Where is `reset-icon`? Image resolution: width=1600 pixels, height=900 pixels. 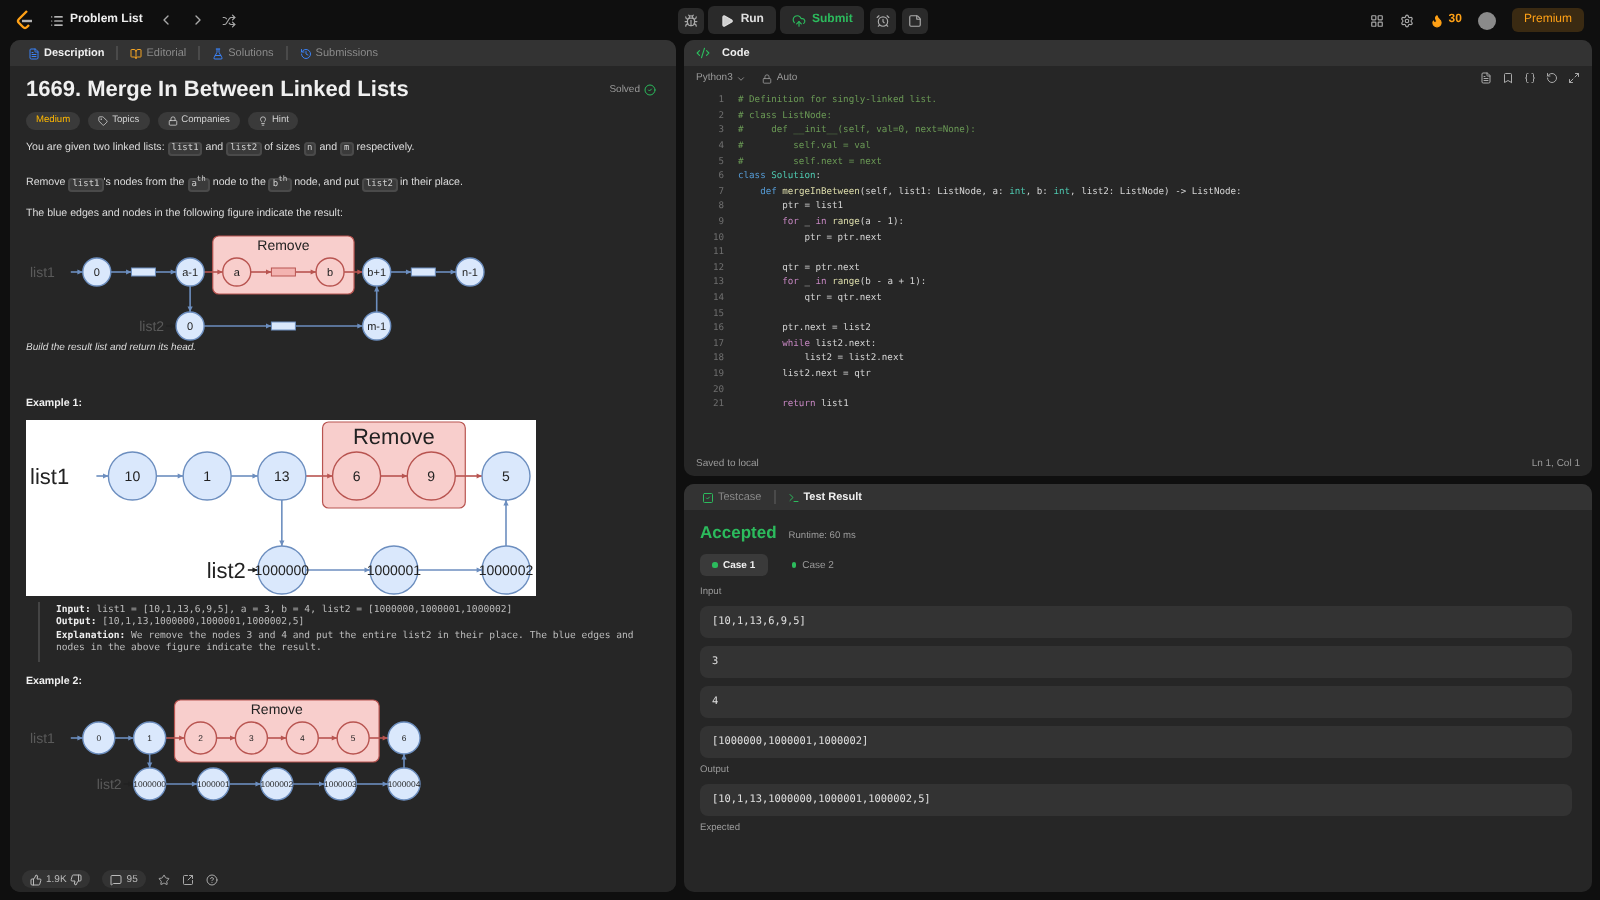 reset-icon is located at coordinates (1552, 78).